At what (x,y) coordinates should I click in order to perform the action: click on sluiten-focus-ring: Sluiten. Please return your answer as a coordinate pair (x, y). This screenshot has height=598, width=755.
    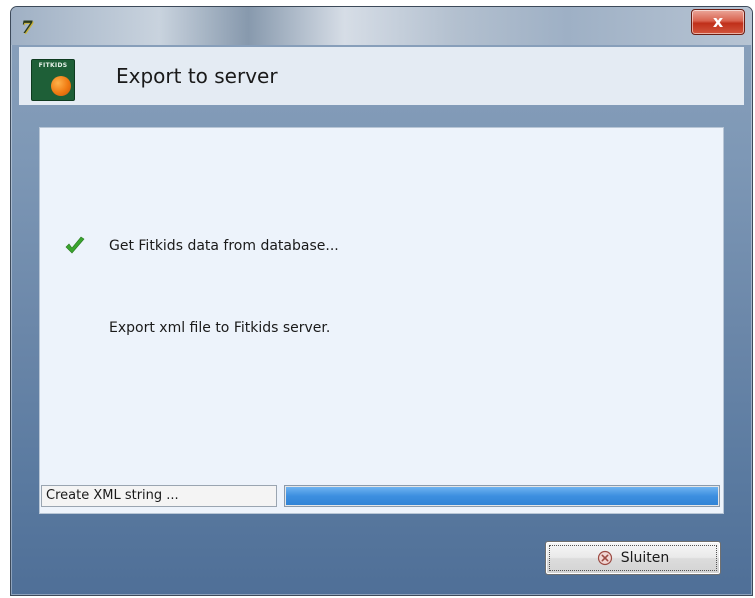
    Looking at the image, I should click on (633, 558).